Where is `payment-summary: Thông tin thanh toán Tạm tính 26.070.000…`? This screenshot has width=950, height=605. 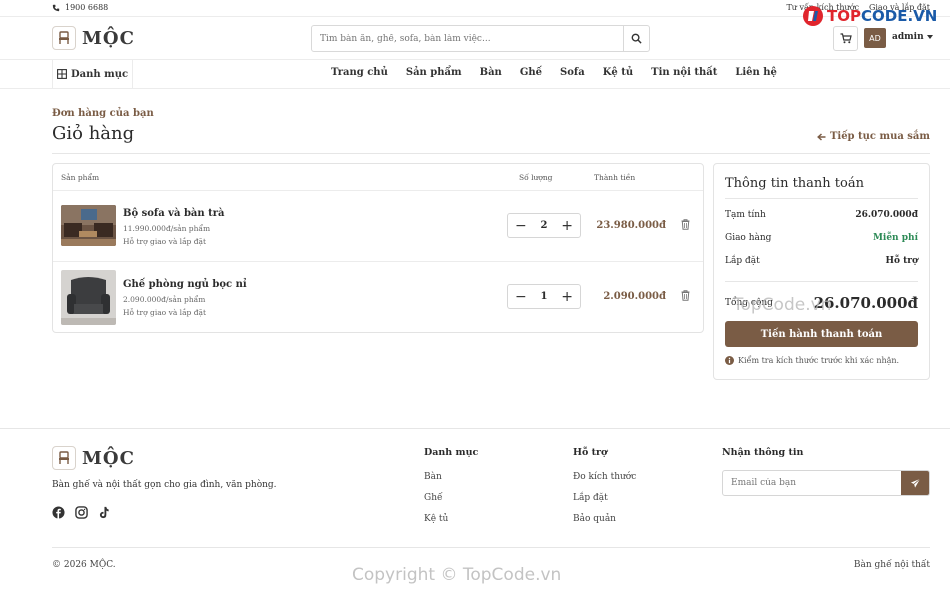
payment-summary: Thông tin thanh toán Tạm tính 26.070.000… is located at coordinates (821, 271).